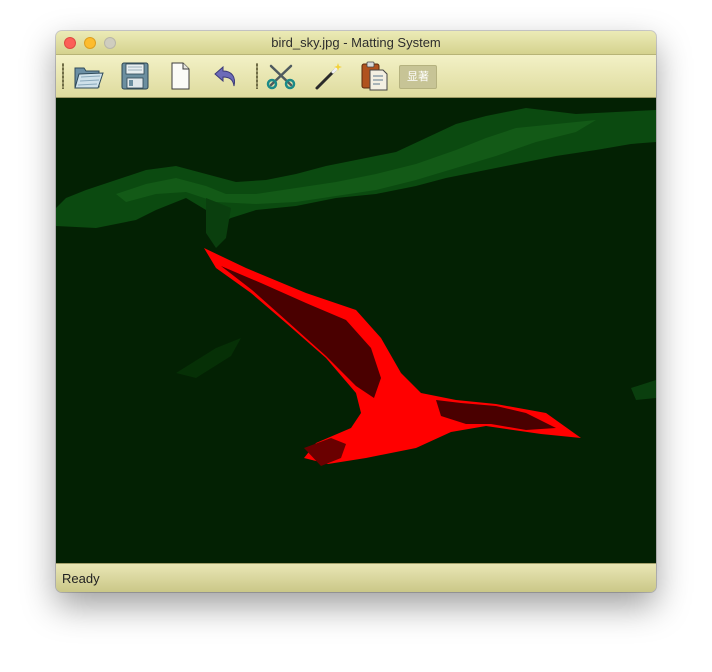  I want to click on status-bar: Ready, so click(356, 577).